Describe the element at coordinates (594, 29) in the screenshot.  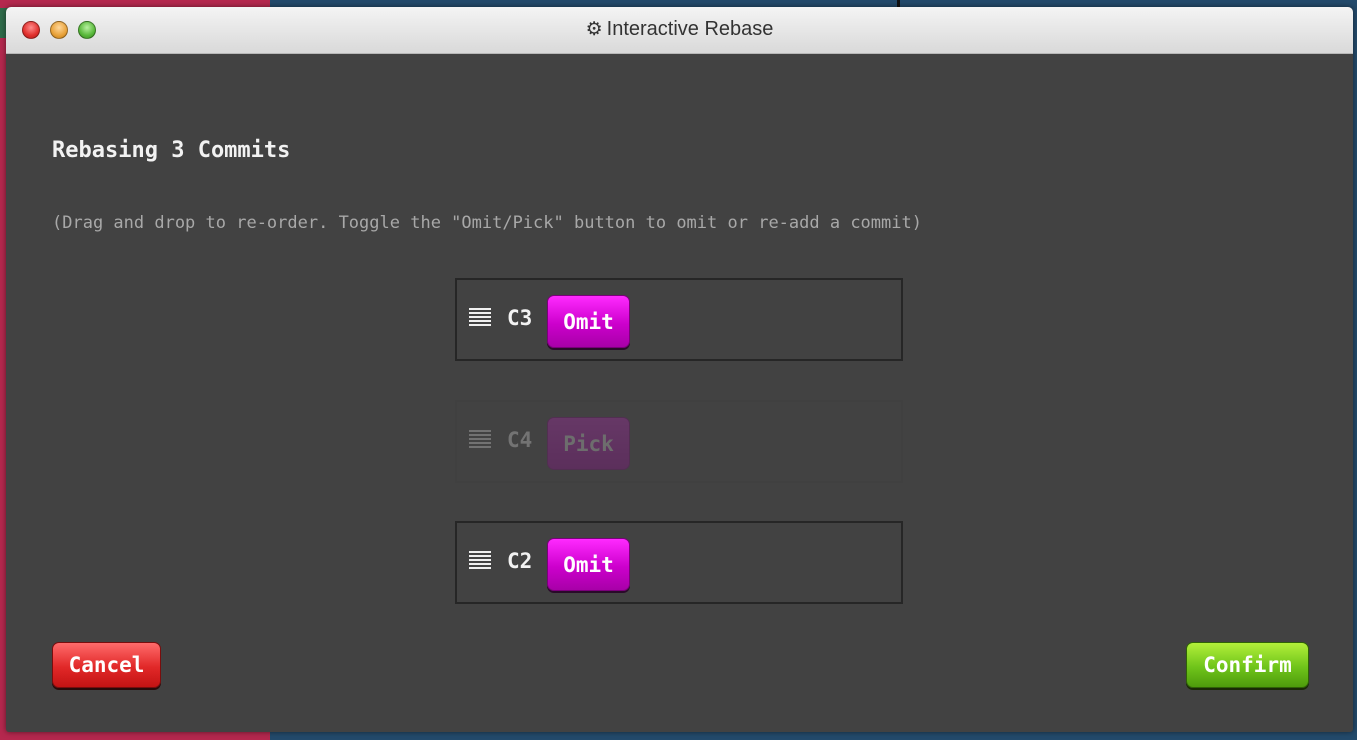
I see `gear-icon: ⚙` at that location.